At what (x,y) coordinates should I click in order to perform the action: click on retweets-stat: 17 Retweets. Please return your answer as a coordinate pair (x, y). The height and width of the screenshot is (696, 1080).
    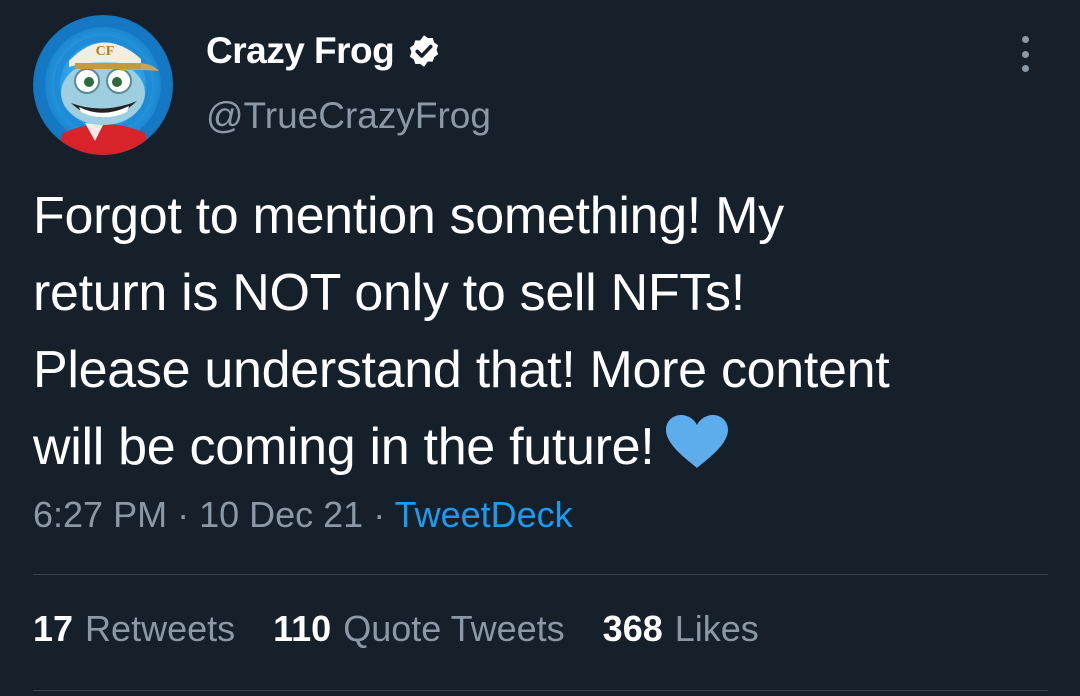
    Looking at the image, I should click on (134, 629).